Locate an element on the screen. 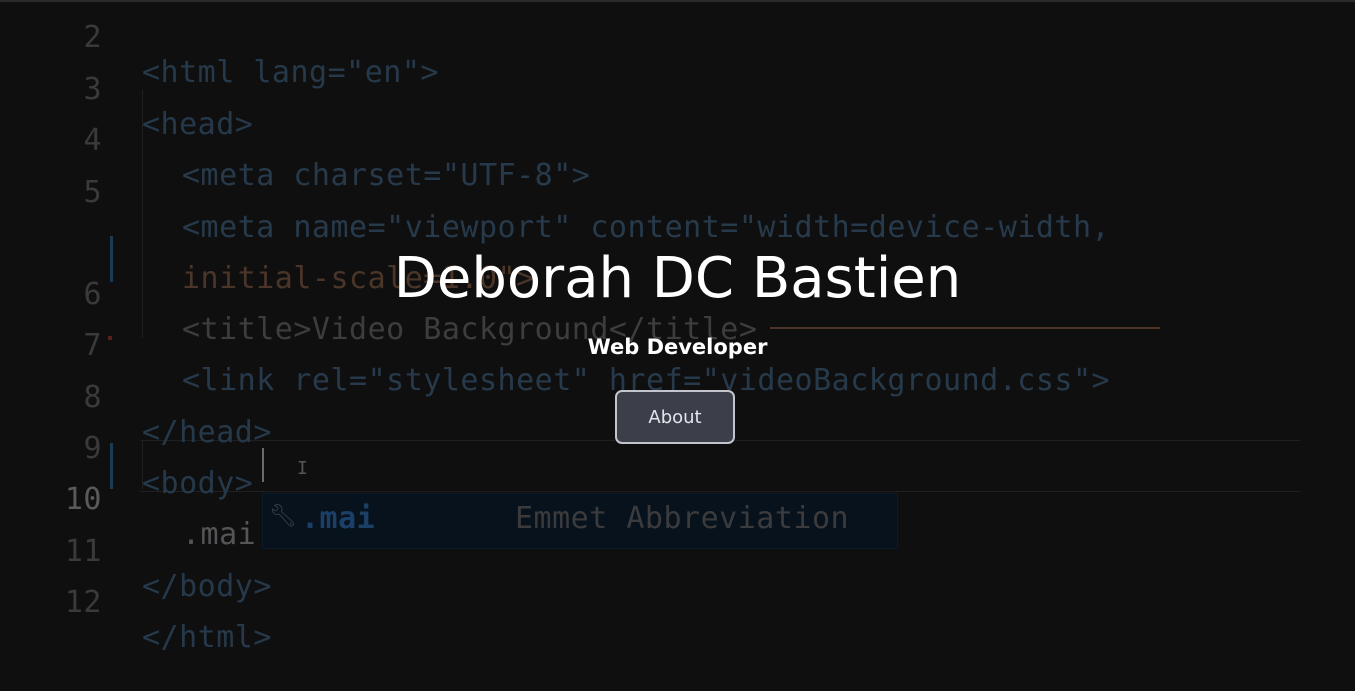 The width and height of the screenshot is (1355, 691). text-caret is located at coordinates (263, 465).